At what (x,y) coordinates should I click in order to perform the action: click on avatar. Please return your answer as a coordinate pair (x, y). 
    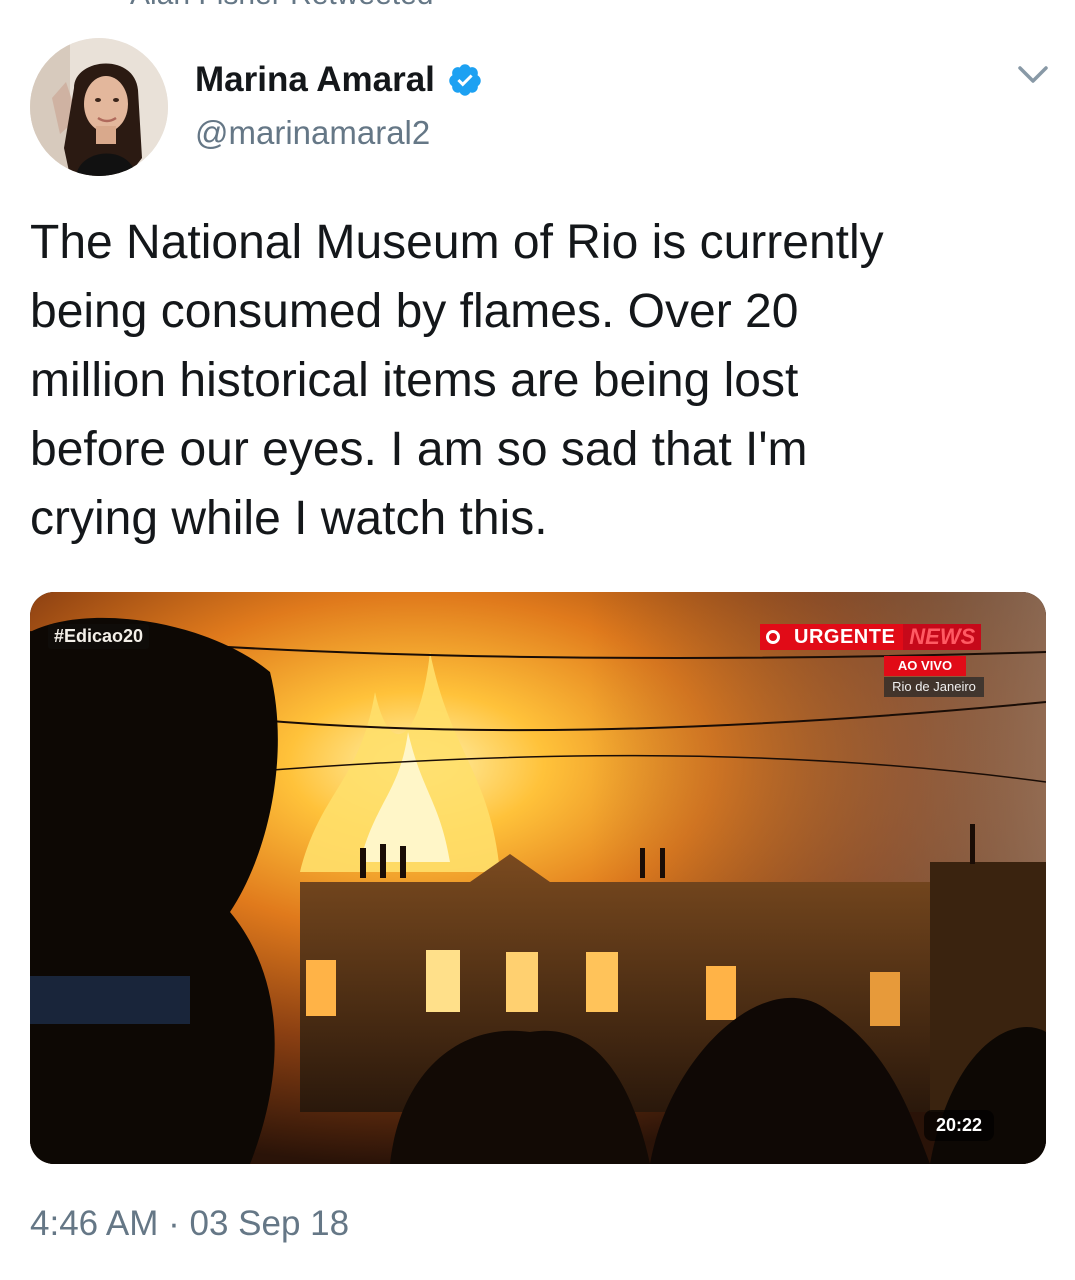
    Looking at the image, I should click on (99, 107).